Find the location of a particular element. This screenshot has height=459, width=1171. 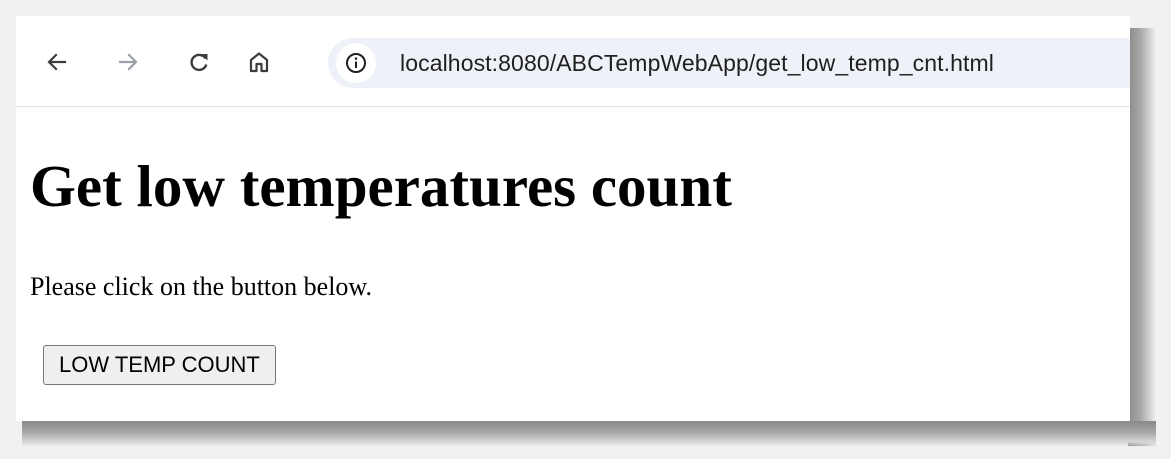

instructions-text: Please click on the button below. is located at coordinates (201, 286).